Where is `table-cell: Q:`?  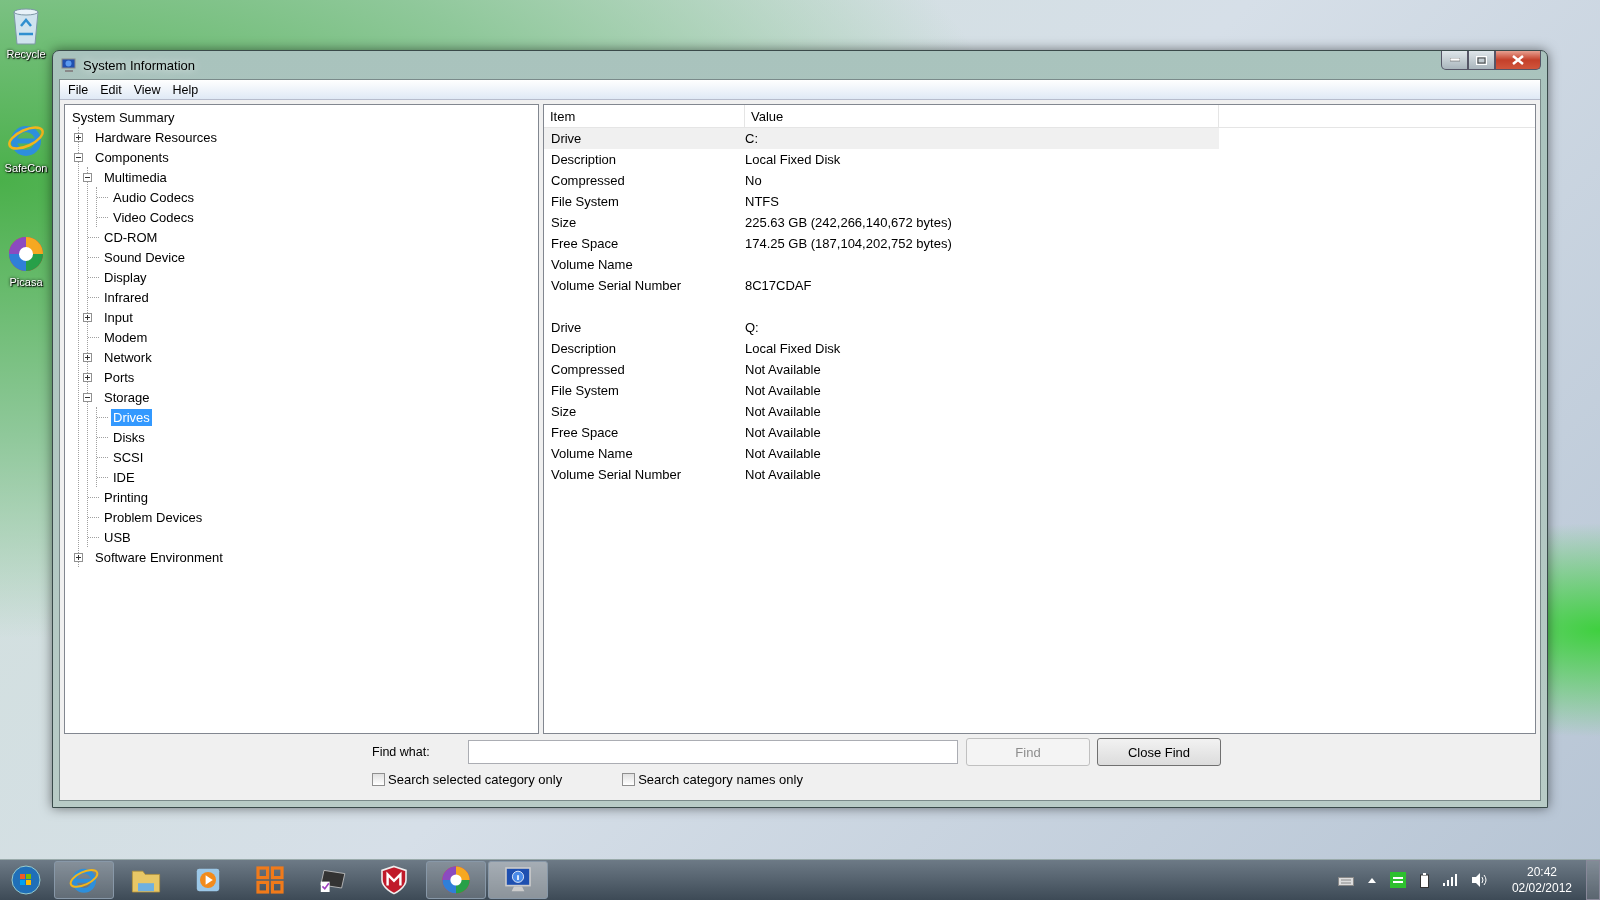
table-cell: Q: is located at coordinates (752, 327).